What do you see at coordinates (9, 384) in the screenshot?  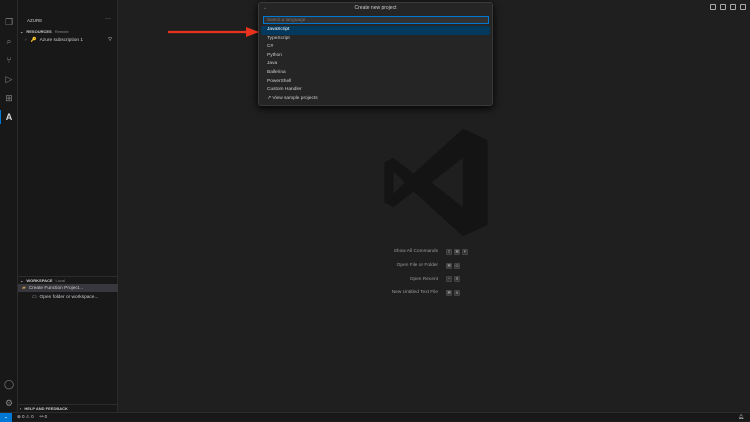 I see `account-icon: ◯` at bounding box center [9, 384].